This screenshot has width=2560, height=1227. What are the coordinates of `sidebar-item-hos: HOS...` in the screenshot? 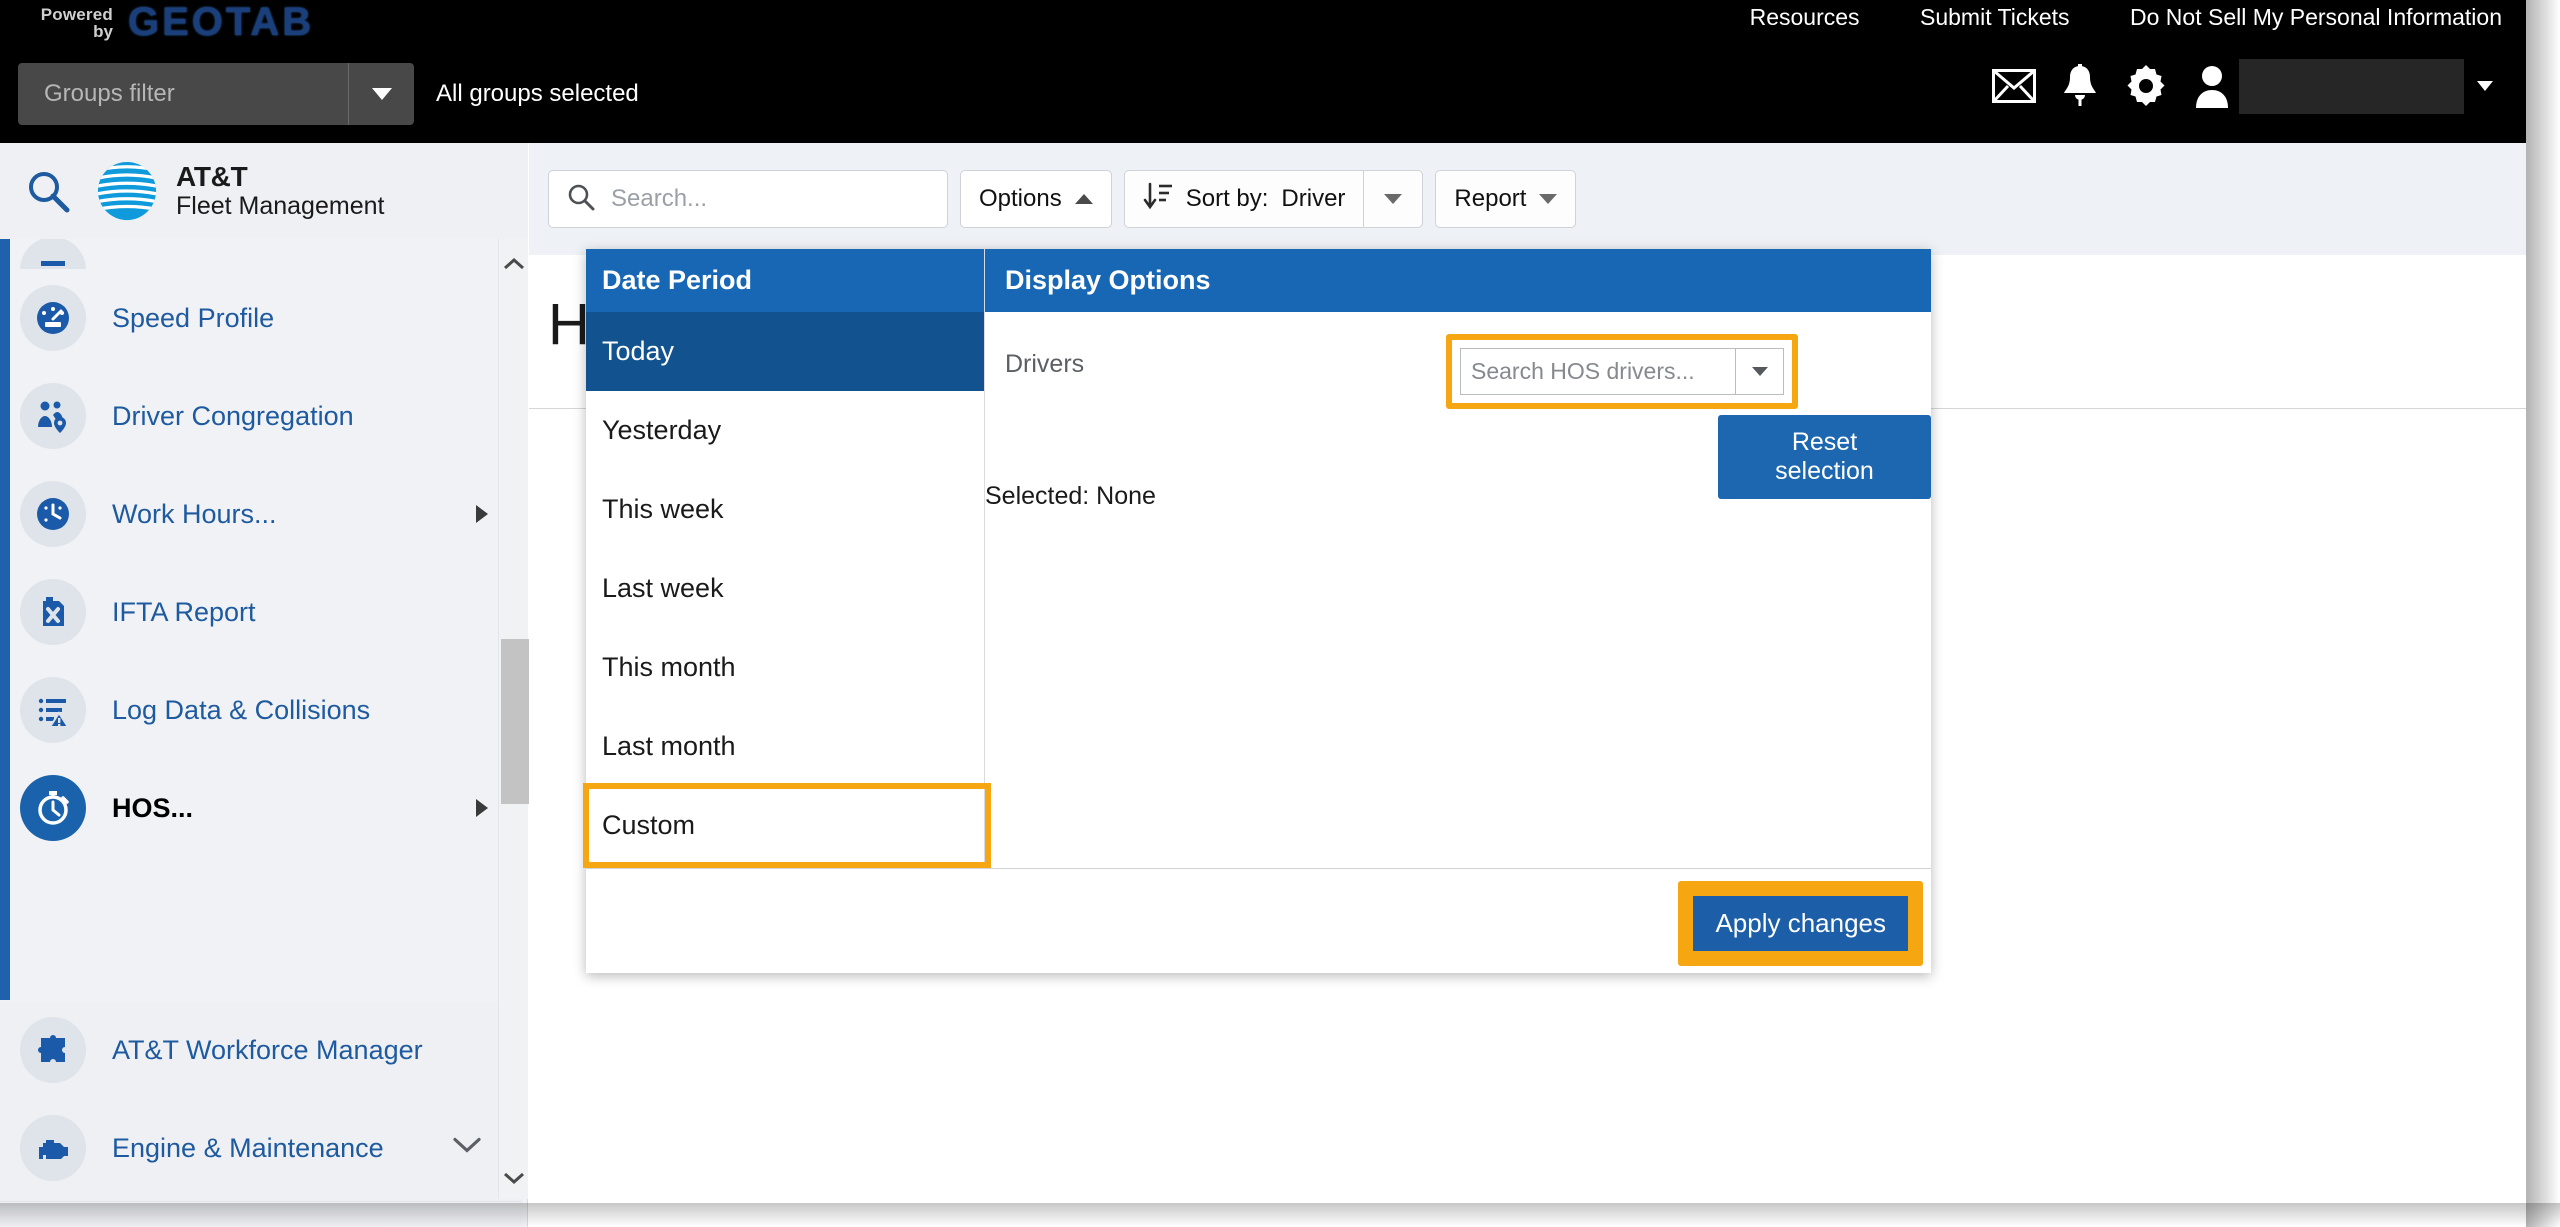 It's located at (261, 808).